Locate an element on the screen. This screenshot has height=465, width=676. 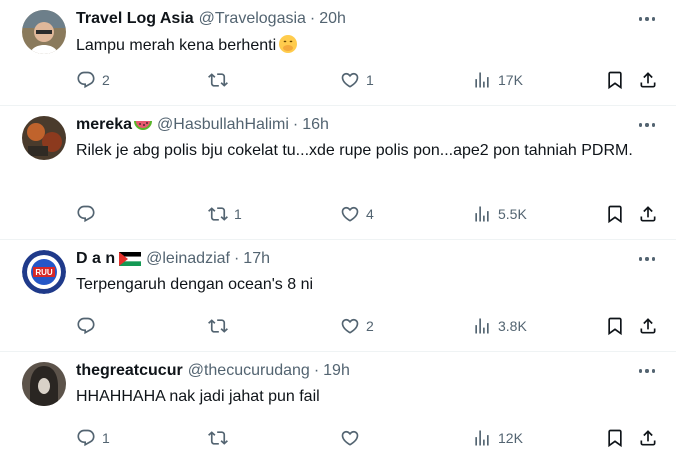
like-count: 4 is located at coordinates (370, 214).